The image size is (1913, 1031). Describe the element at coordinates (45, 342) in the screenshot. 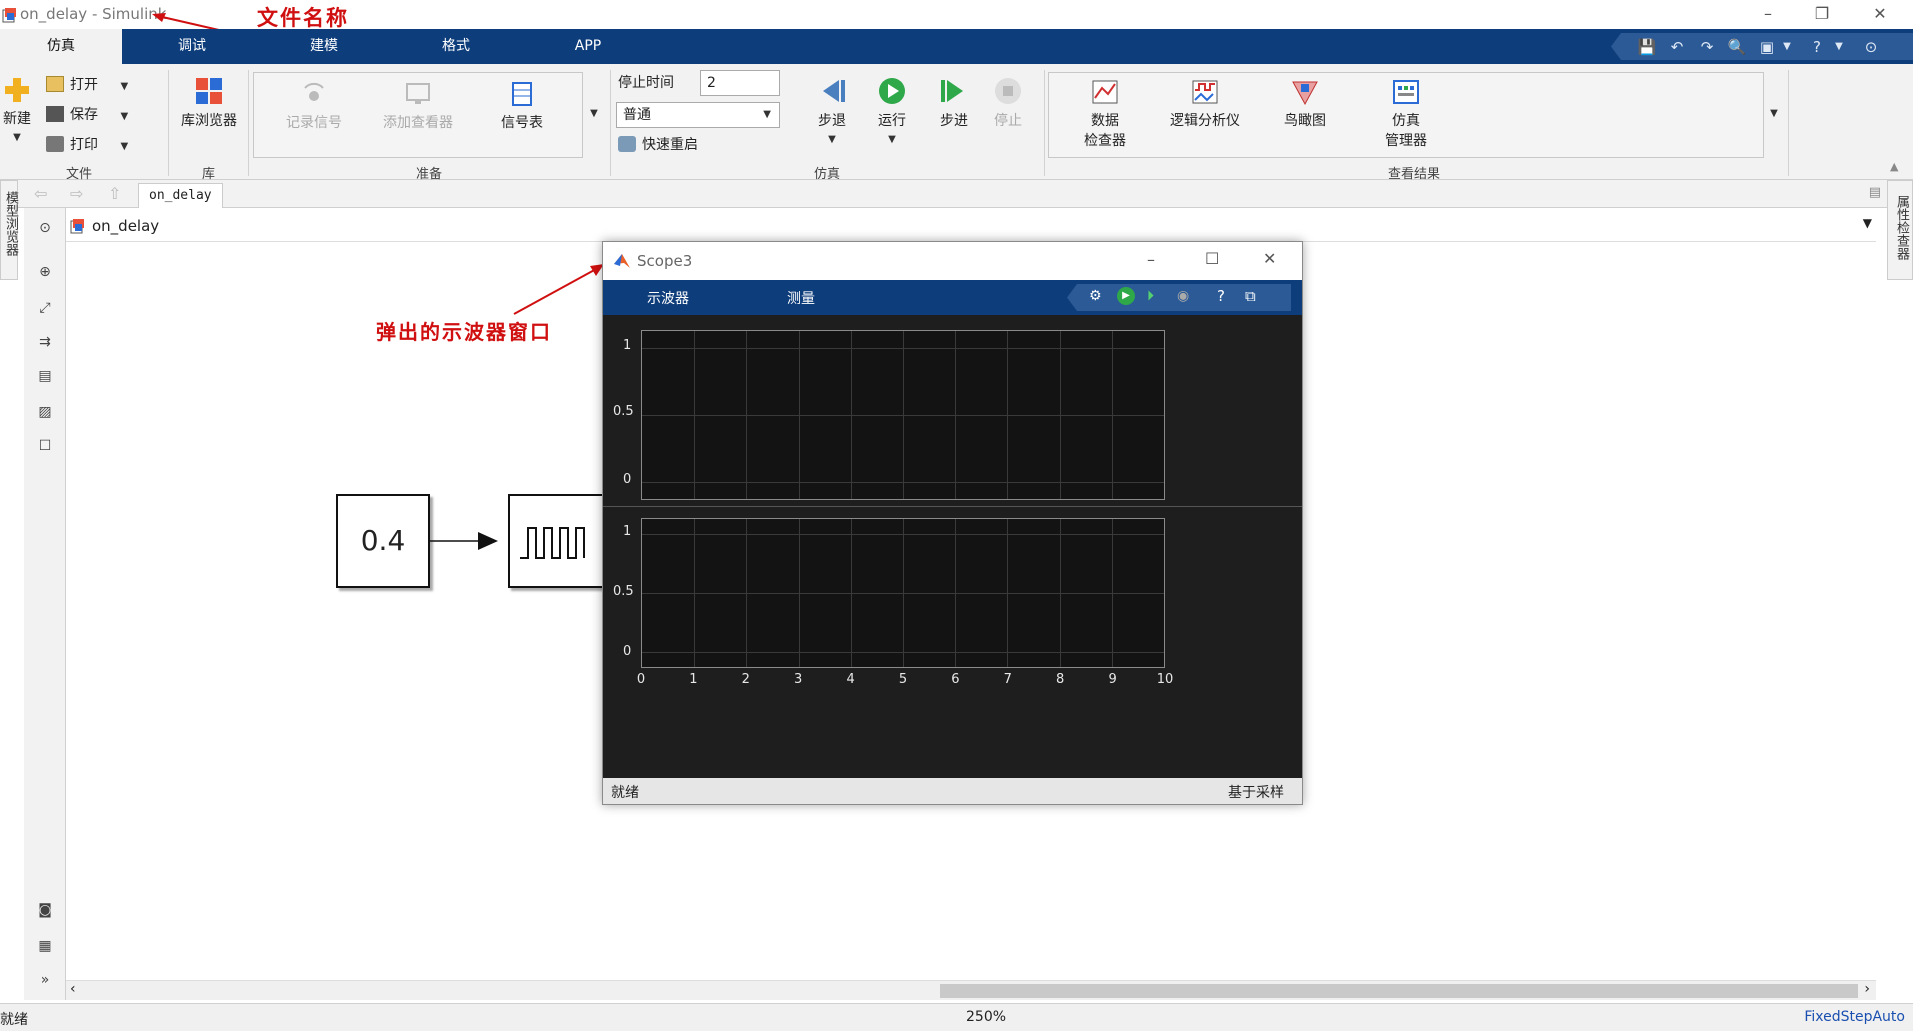

I see `arrow-icon: ⇉` at that location.